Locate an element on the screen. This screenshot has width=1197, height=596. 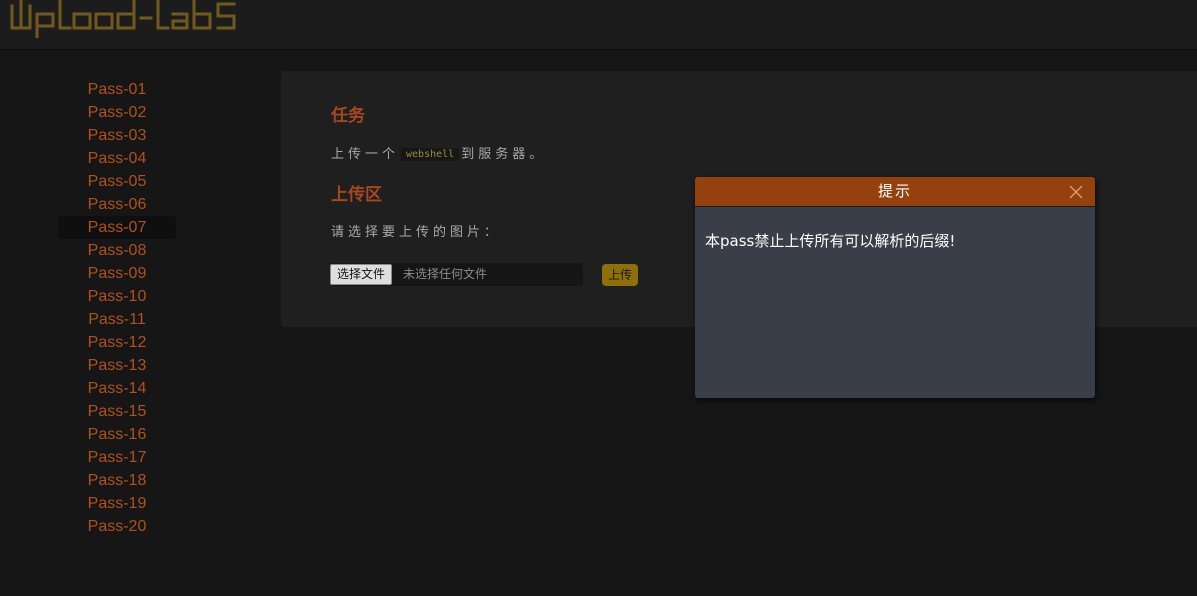
upload-prompt: 请选择要上传的图片： is located at coordinates (416, 232).